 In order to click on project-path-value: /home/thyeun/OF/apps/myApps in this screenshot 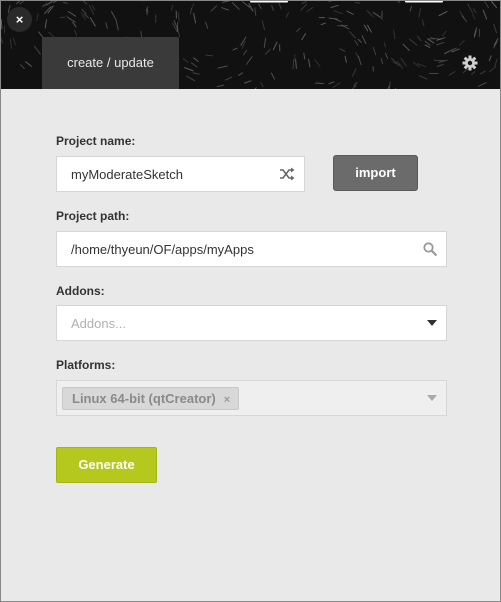, I will do `click(162, 249)`.